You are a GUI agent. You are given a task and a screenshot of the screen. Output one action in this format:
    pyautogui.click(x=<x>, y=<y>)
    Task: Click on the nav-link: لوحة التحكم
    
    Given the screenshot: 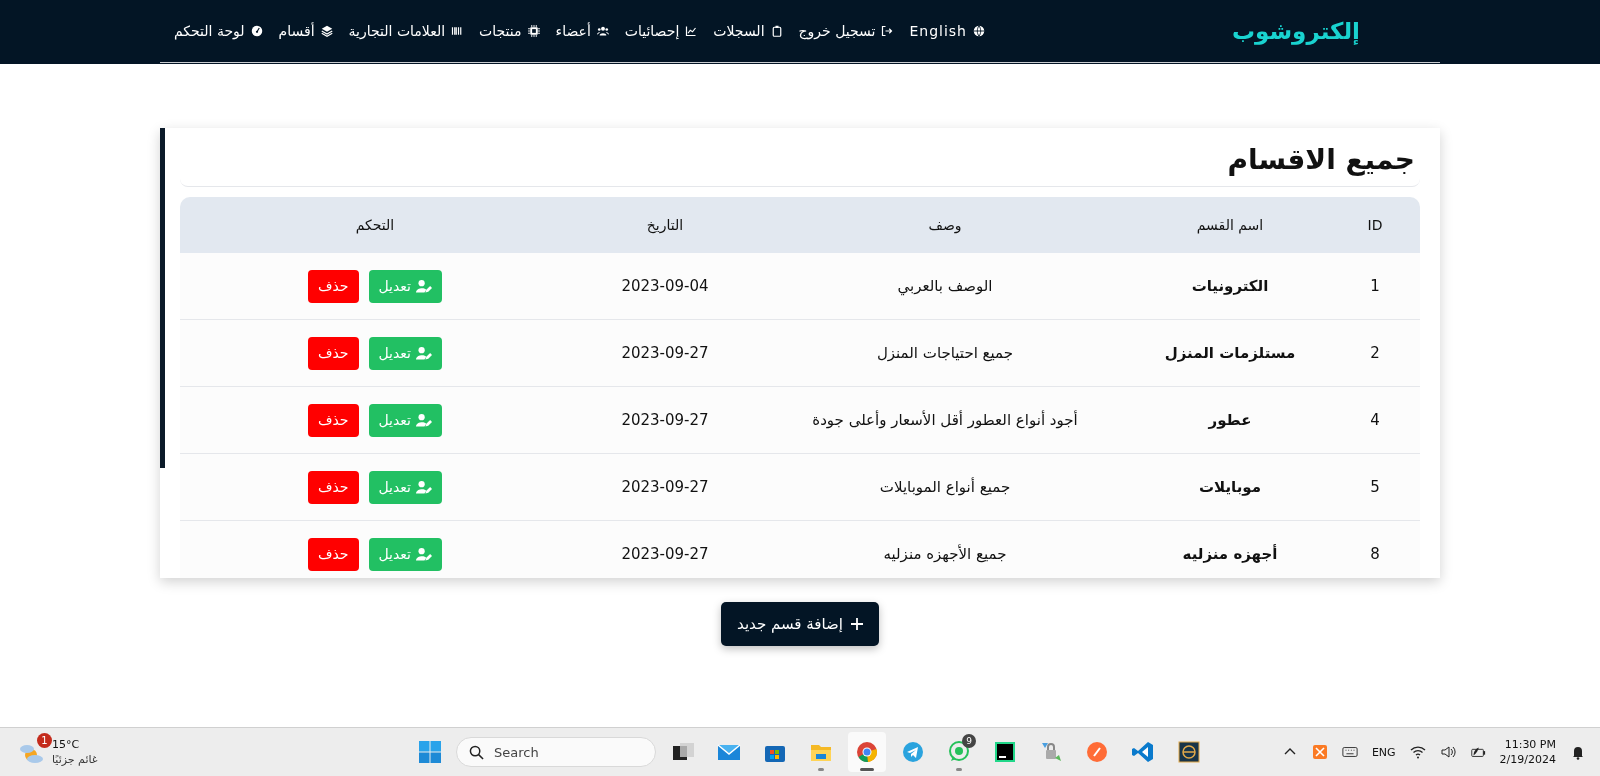 What is the action you would take?
    pyautogui.click(x=218, y=31)
    